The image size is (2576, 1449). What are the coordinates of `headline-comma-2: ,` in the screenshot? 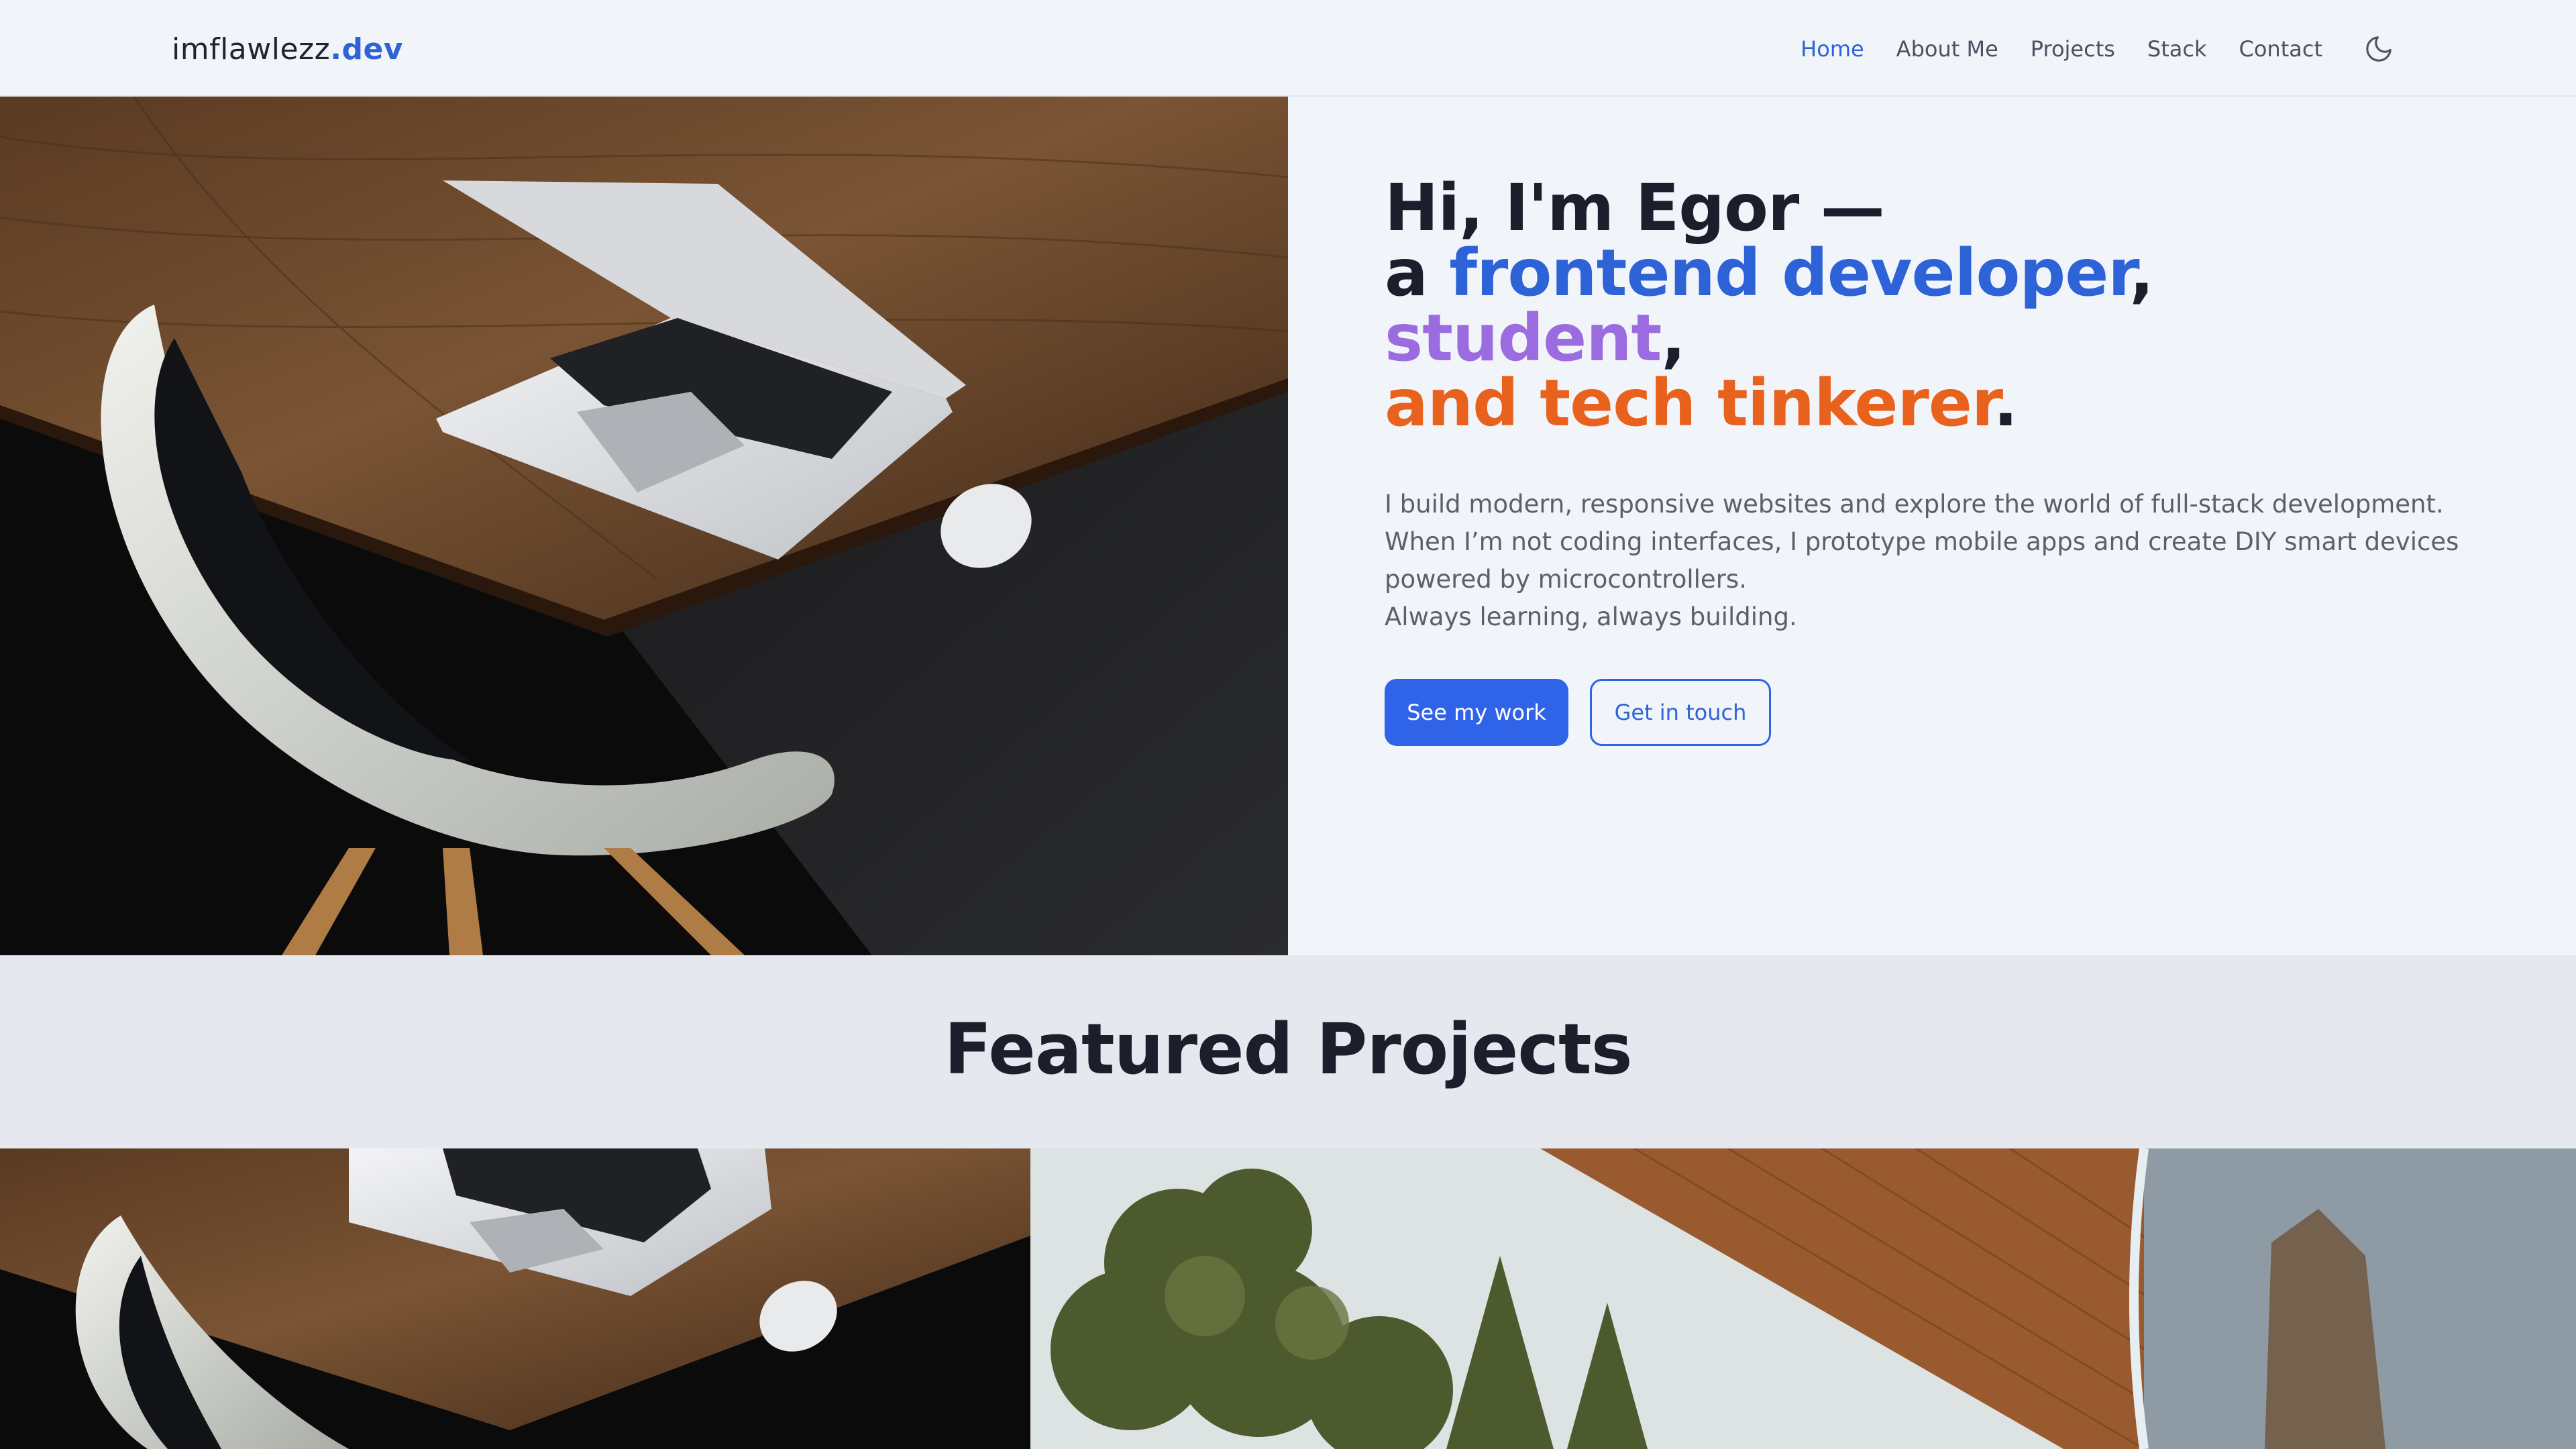 It's located at (1673, 338).